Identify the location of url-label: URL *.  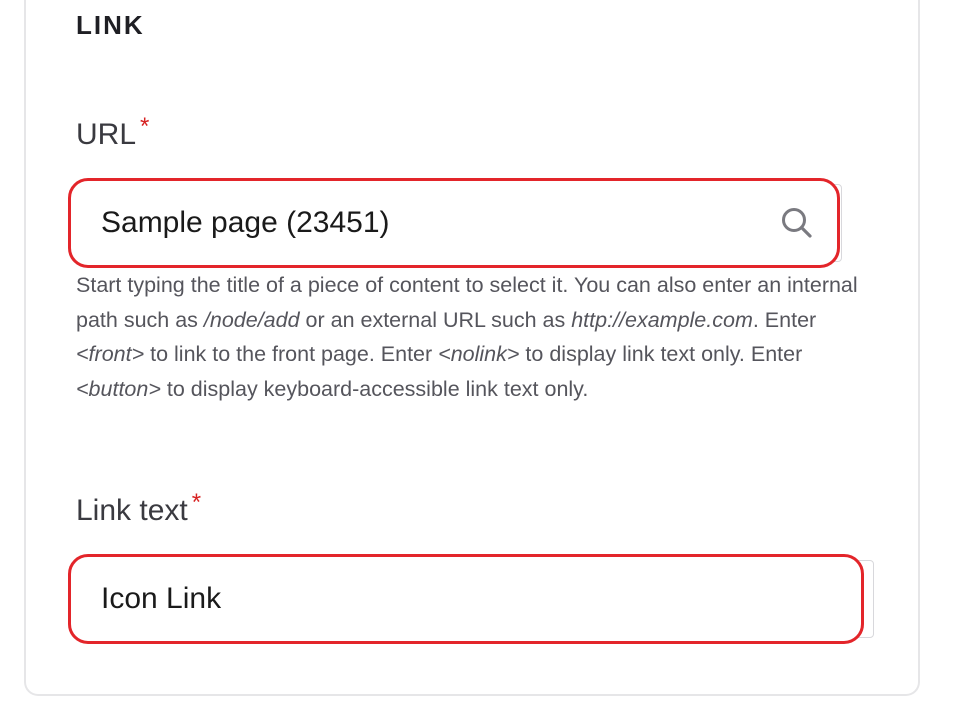
(112, 133).